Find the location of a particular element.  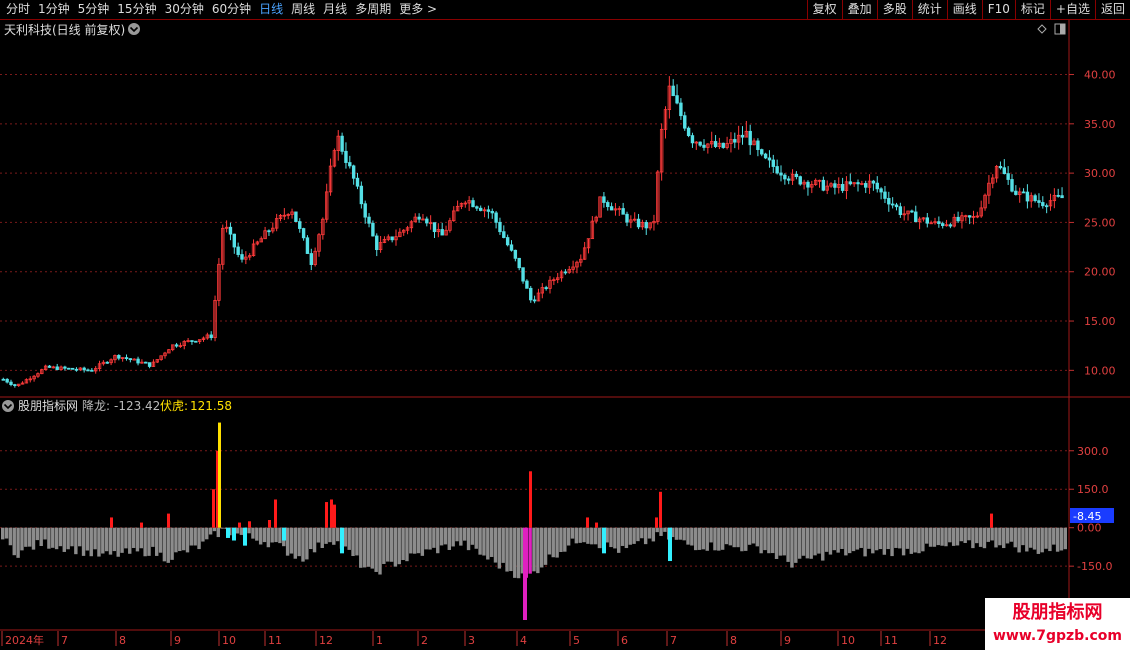

period-tab-6: 日线 is located at coordinates (271, 9).